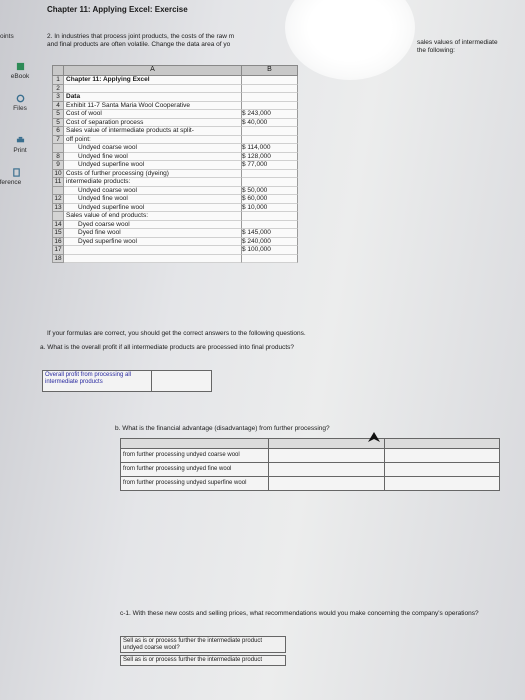 Image resolution: width=525 pixels, height=700 pixels. What do you see at coordinates (153, 173) in the screenshot?
I see `cell-a: Costs of further processing (dyeing)` at bounding box center [153, 173].